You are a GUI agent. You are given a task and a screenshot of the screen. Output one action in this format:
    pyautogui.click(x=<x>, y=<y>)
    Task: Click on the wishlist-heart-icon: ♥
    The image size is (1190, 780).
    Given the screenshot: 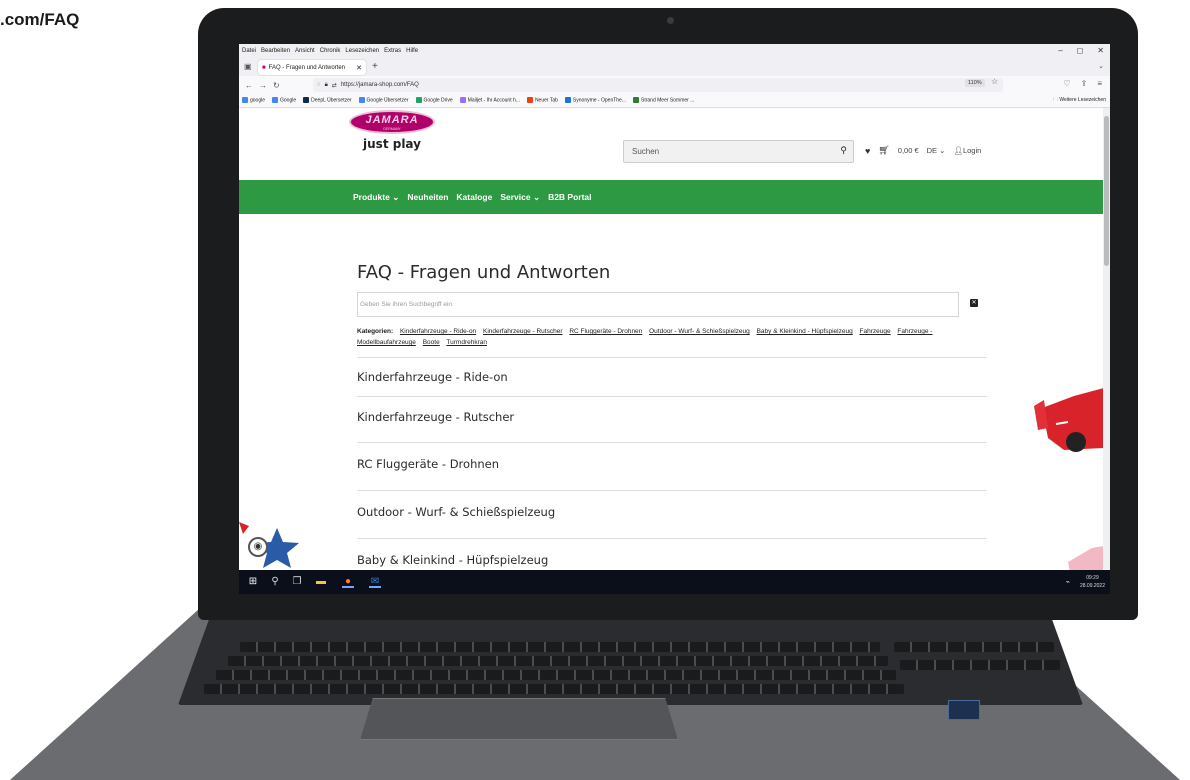 What is the action you would take?
    pyautogui.click(x=867, y=151)
    